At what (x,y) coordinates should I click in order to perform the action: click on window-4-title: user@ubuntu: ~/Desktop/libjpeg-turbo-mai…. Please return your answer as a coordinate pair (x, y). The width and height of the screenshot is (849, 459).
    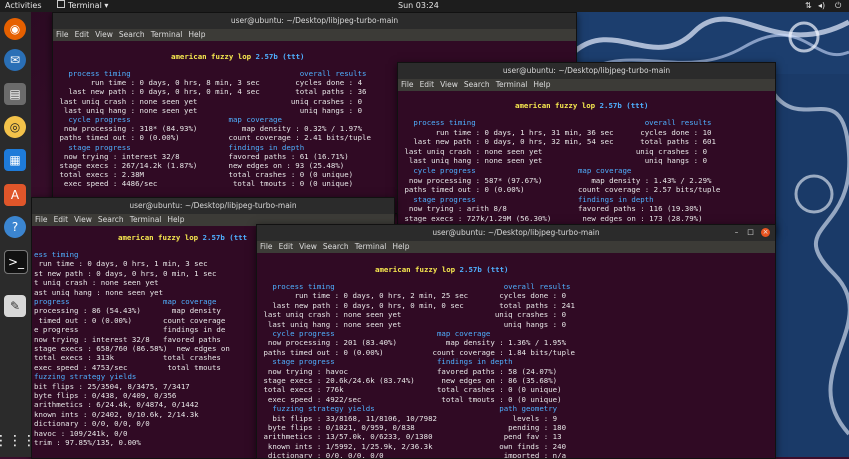
    Looking at the image, I should click on (516, 232).